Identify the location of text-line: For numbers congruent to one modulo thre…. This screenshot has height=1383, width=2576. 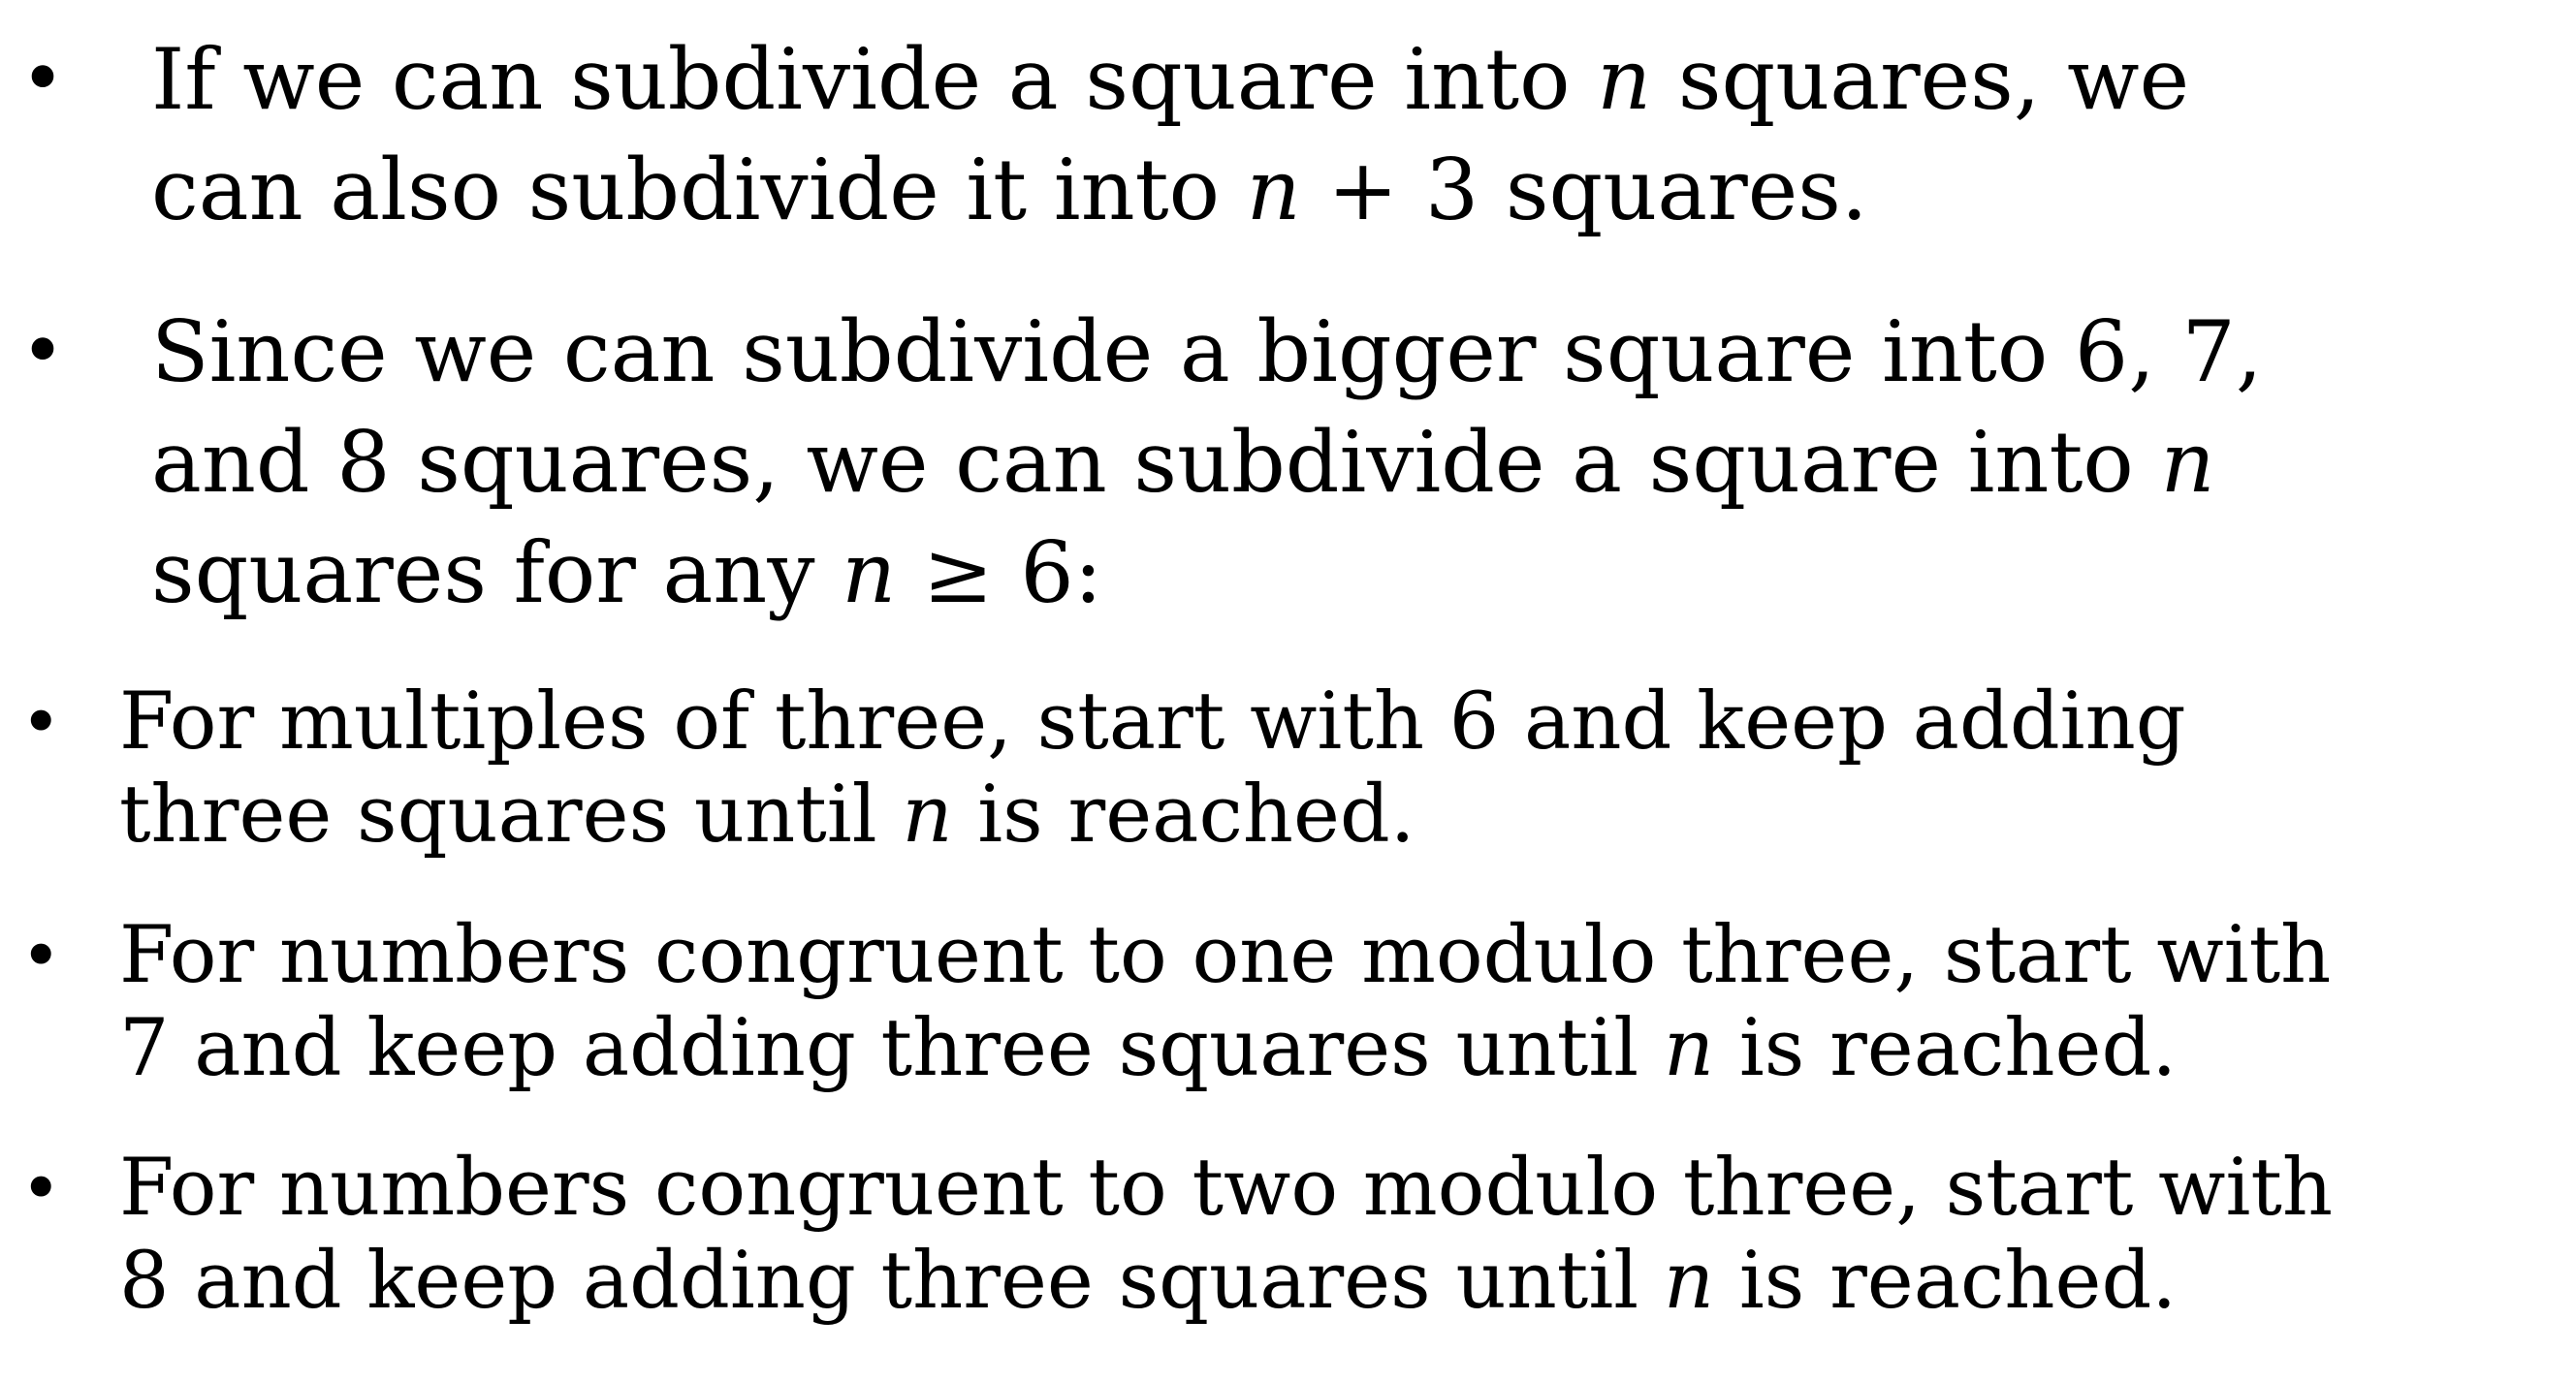
(1225, 955).